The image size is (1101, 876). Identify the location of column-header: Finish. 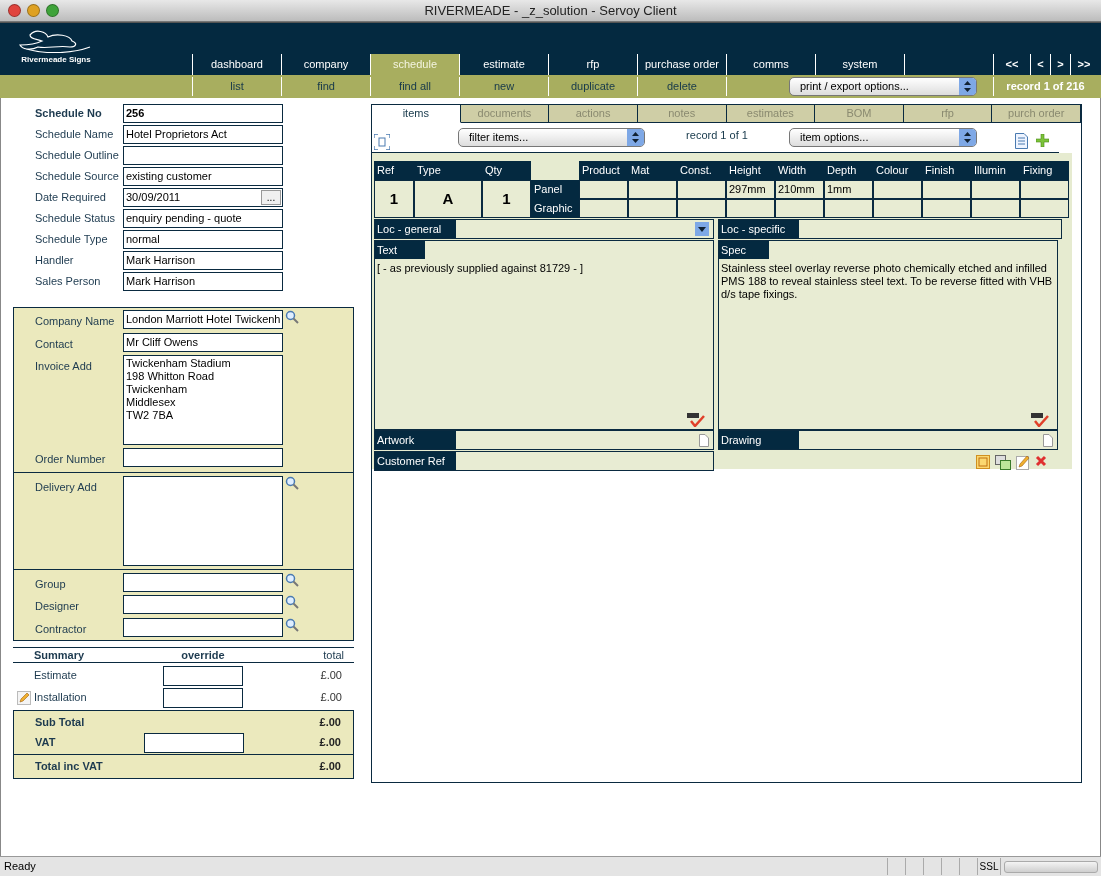
(946, 170).